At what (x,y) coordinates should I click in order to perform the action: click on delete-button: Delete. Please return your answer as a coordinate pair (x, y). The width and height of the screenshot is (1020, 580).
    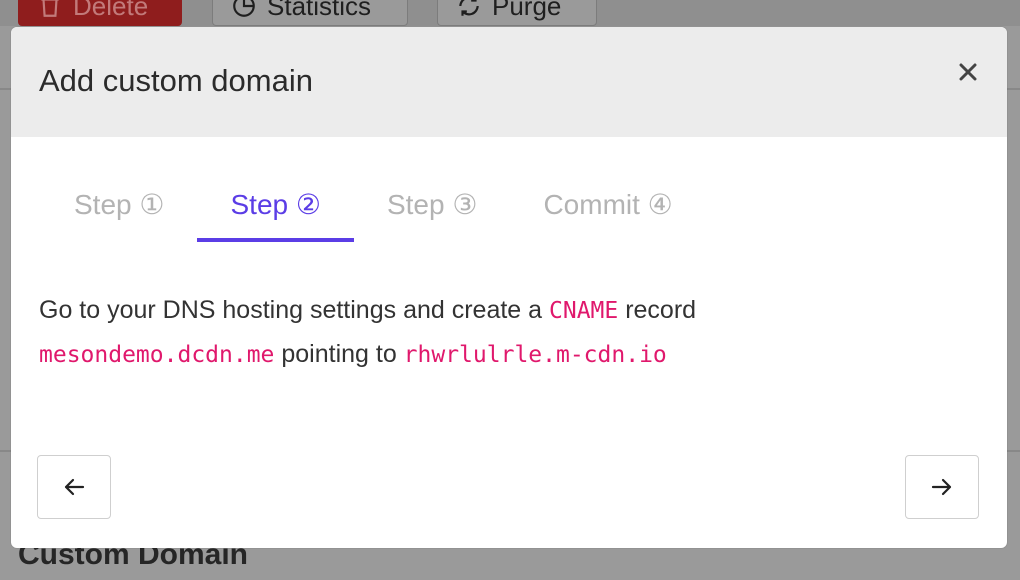
    Looking at the image, I should click on (100, 13).